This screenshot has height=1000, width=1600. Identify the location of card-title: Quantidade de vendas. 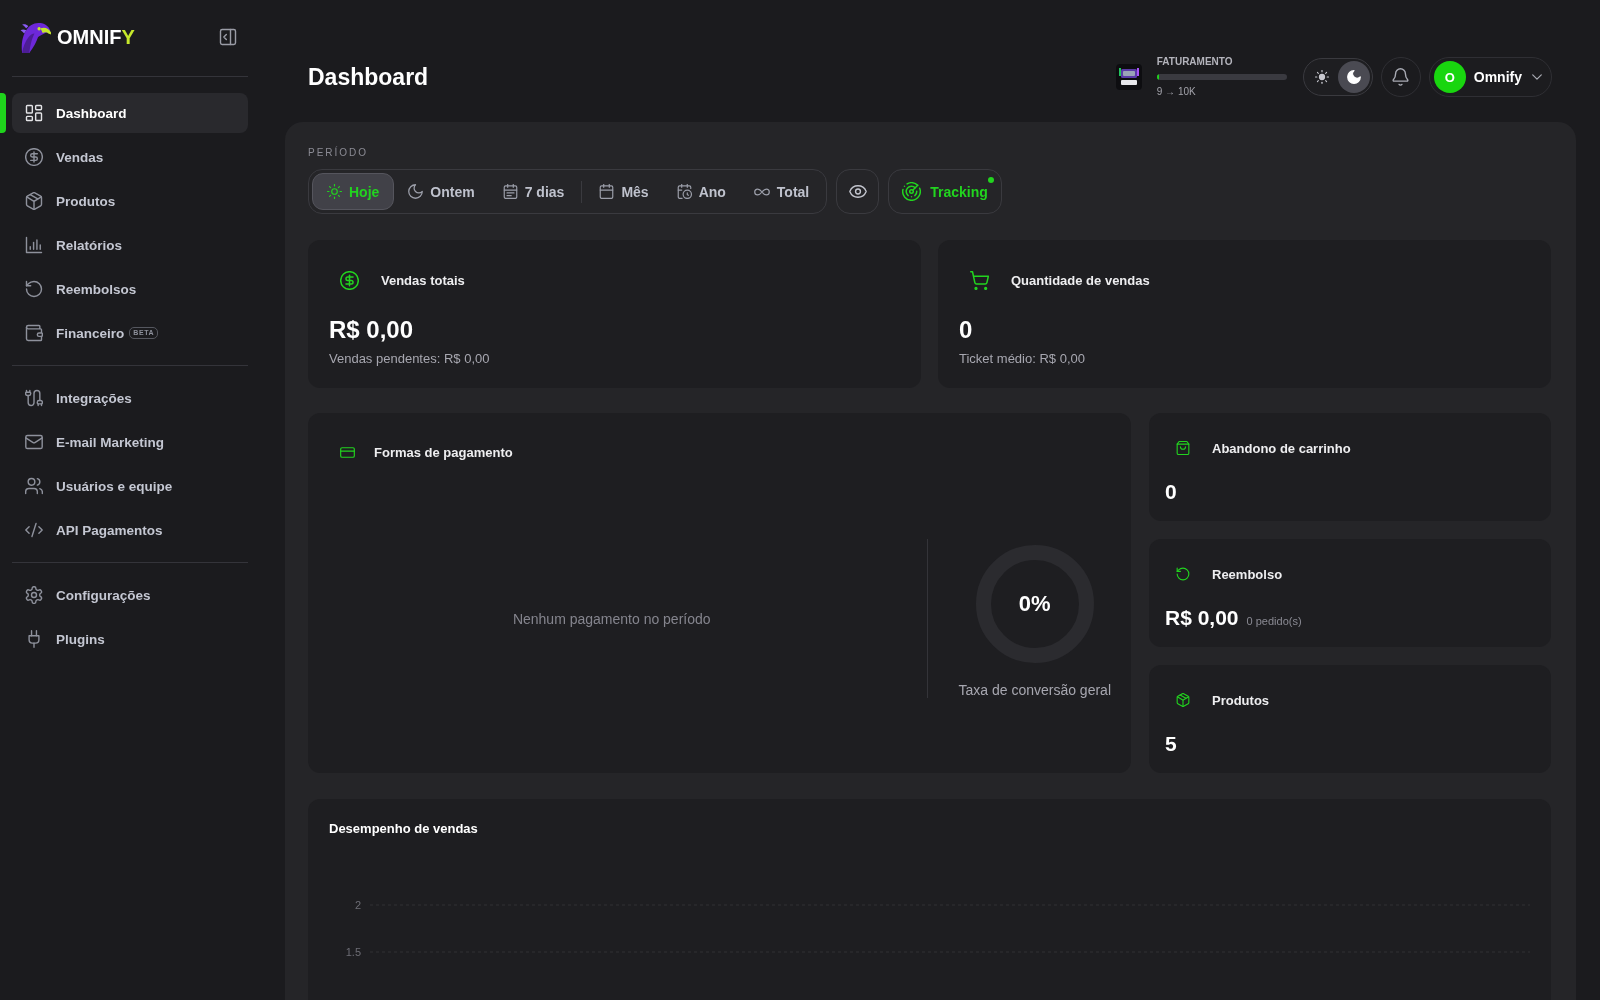
(1080, 280).